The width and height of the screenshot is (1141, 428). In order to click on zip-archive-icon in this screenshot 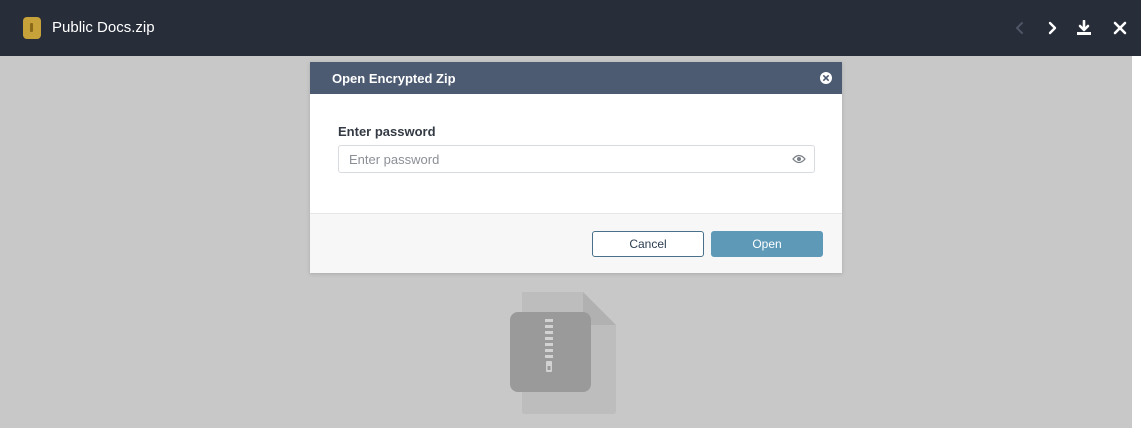, I will do `click(563, 353)`.